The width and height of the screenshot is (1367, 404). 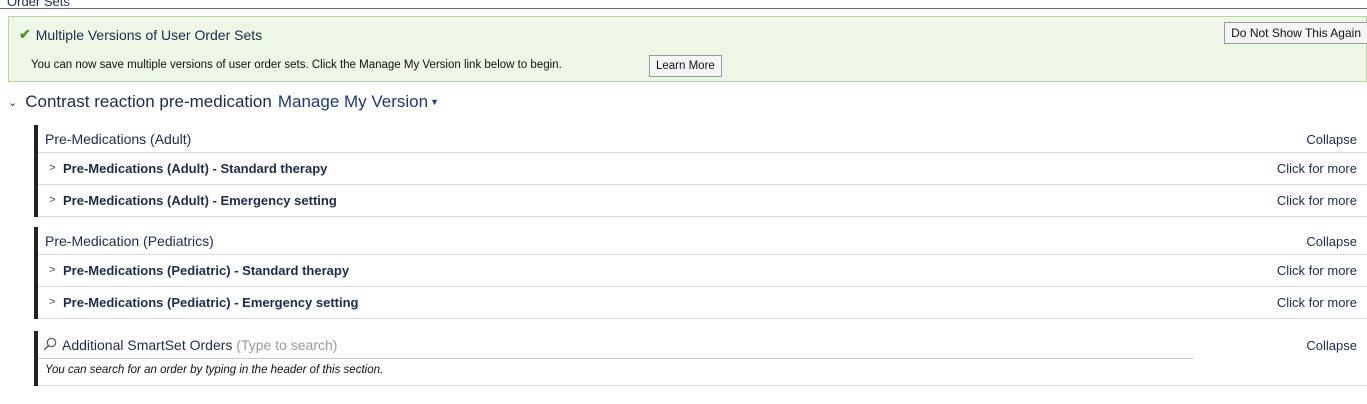 I want to click on do-not-show-again-button: Do Not Show This Again, so click(x=1295, y=33).